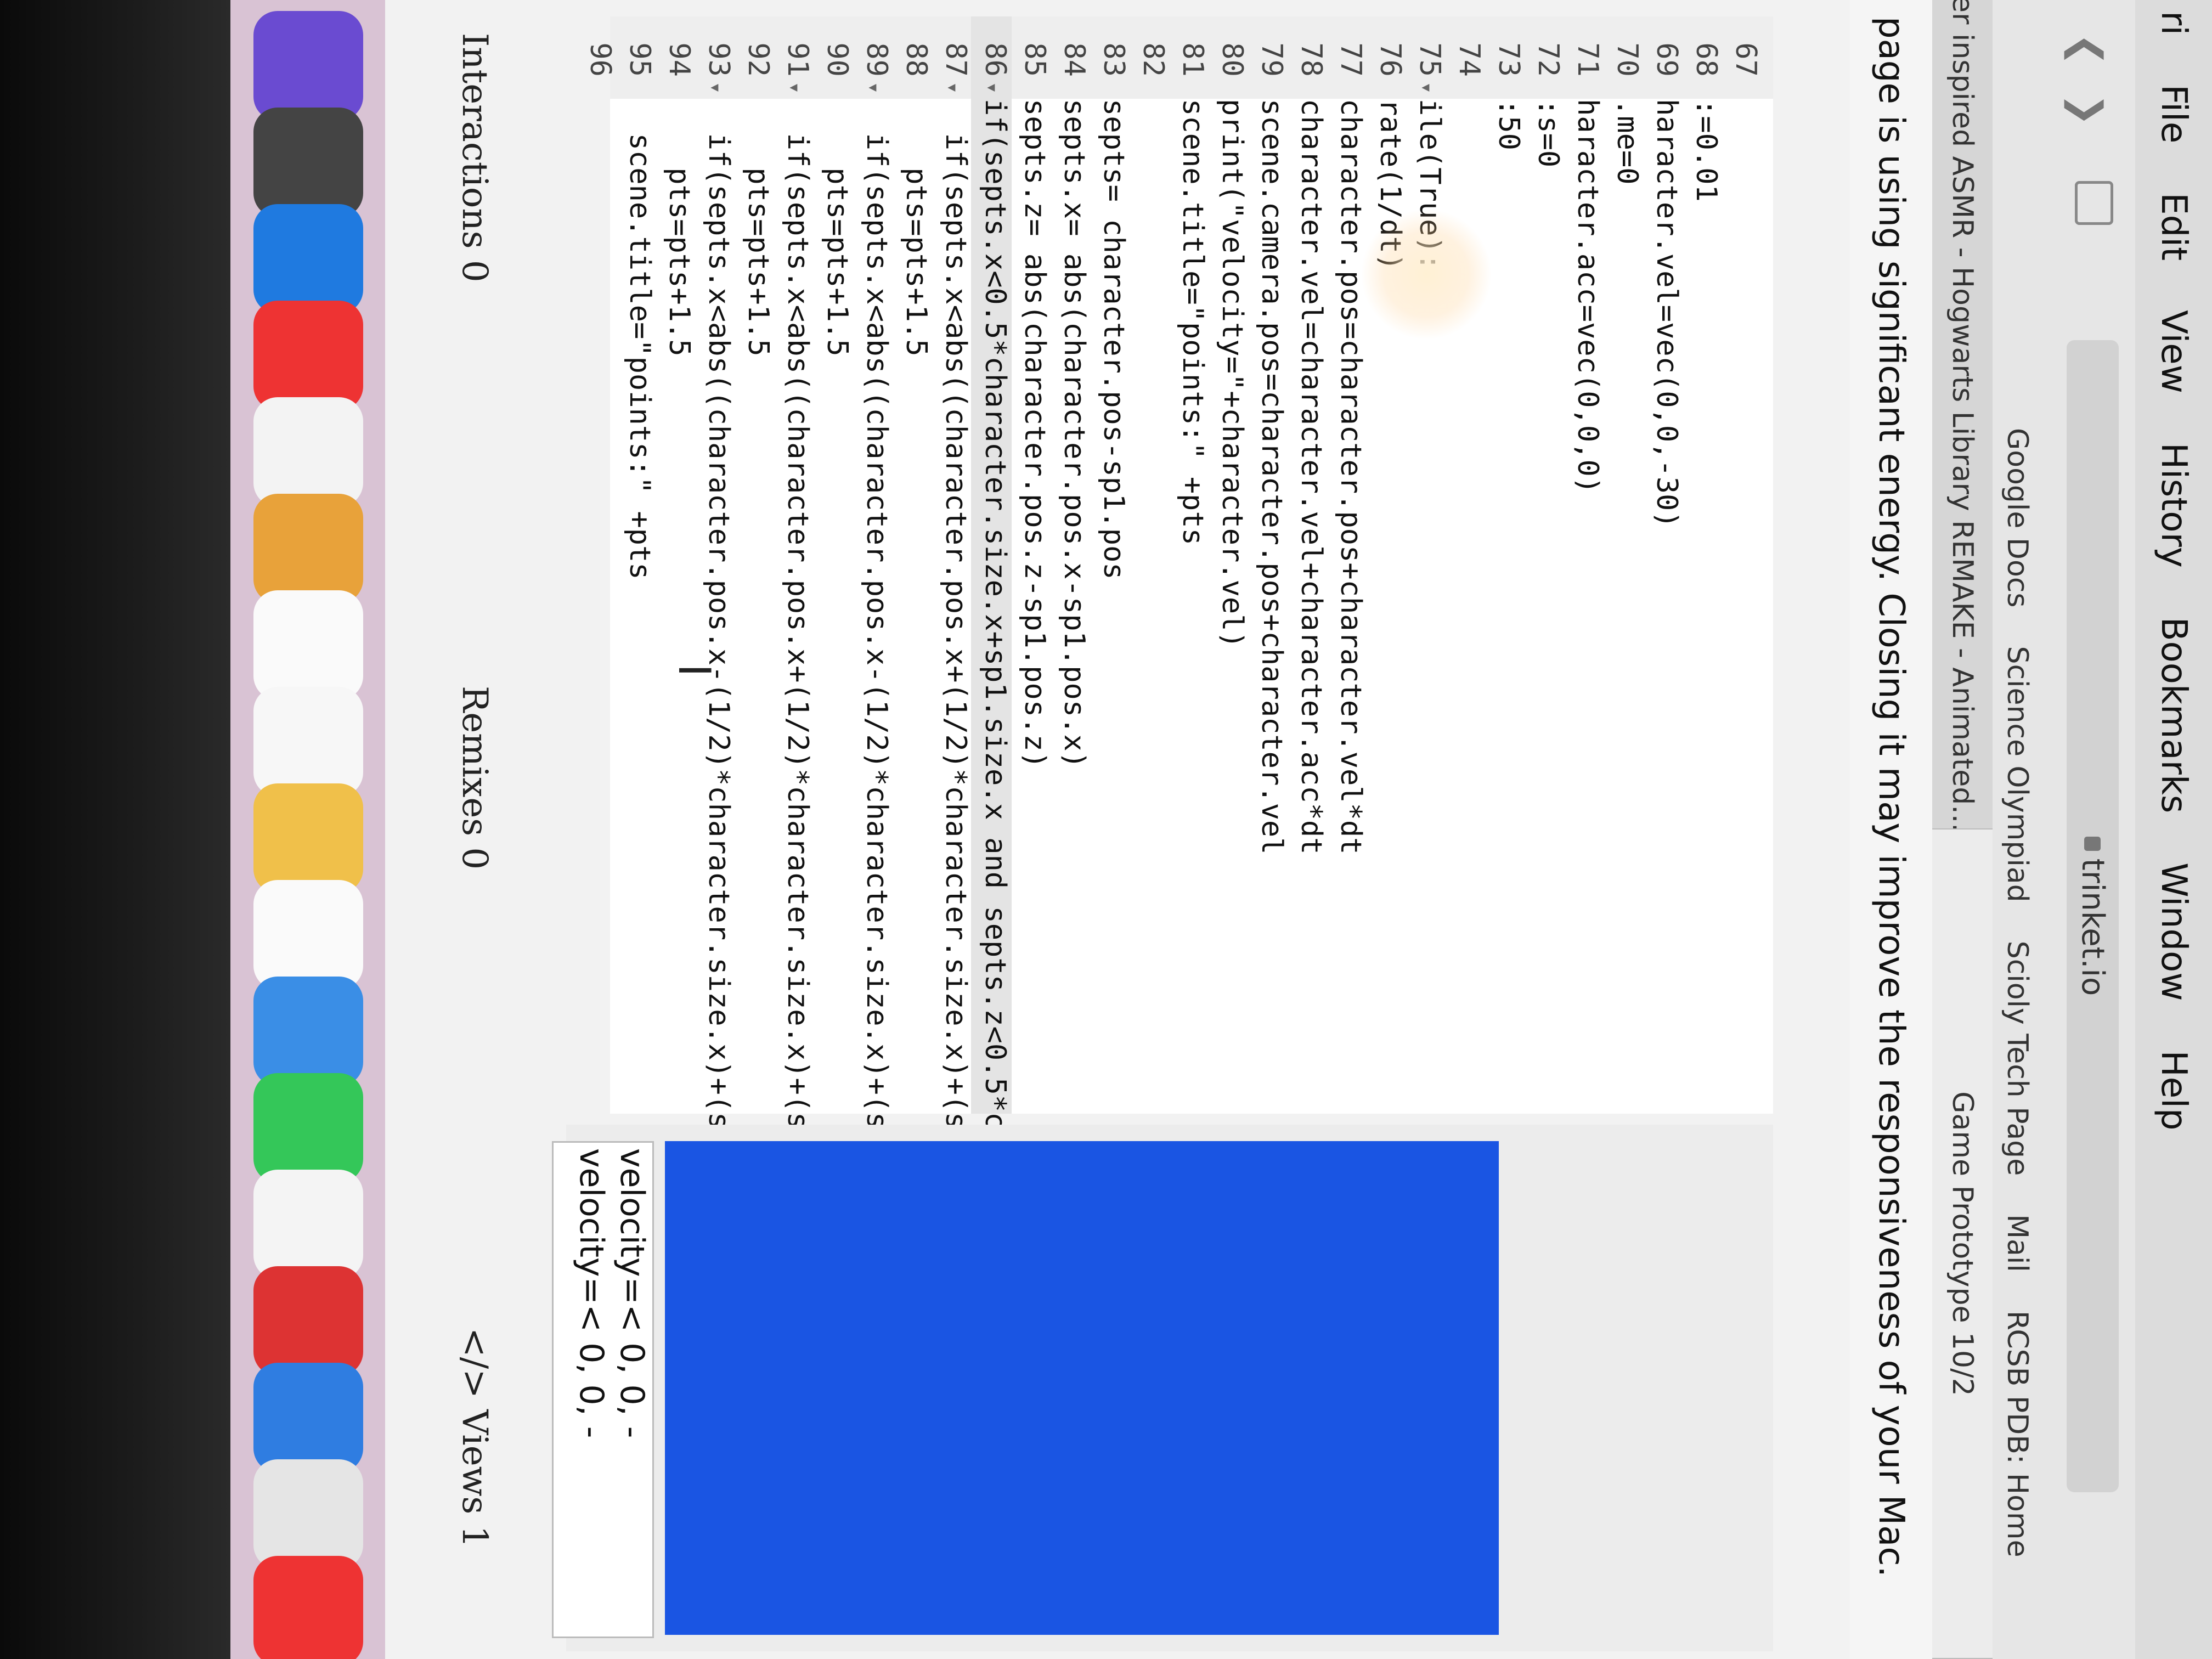  Describe the element at coordinates (2173, 351) in the screenshot. I see `menu-view: View` at that location.